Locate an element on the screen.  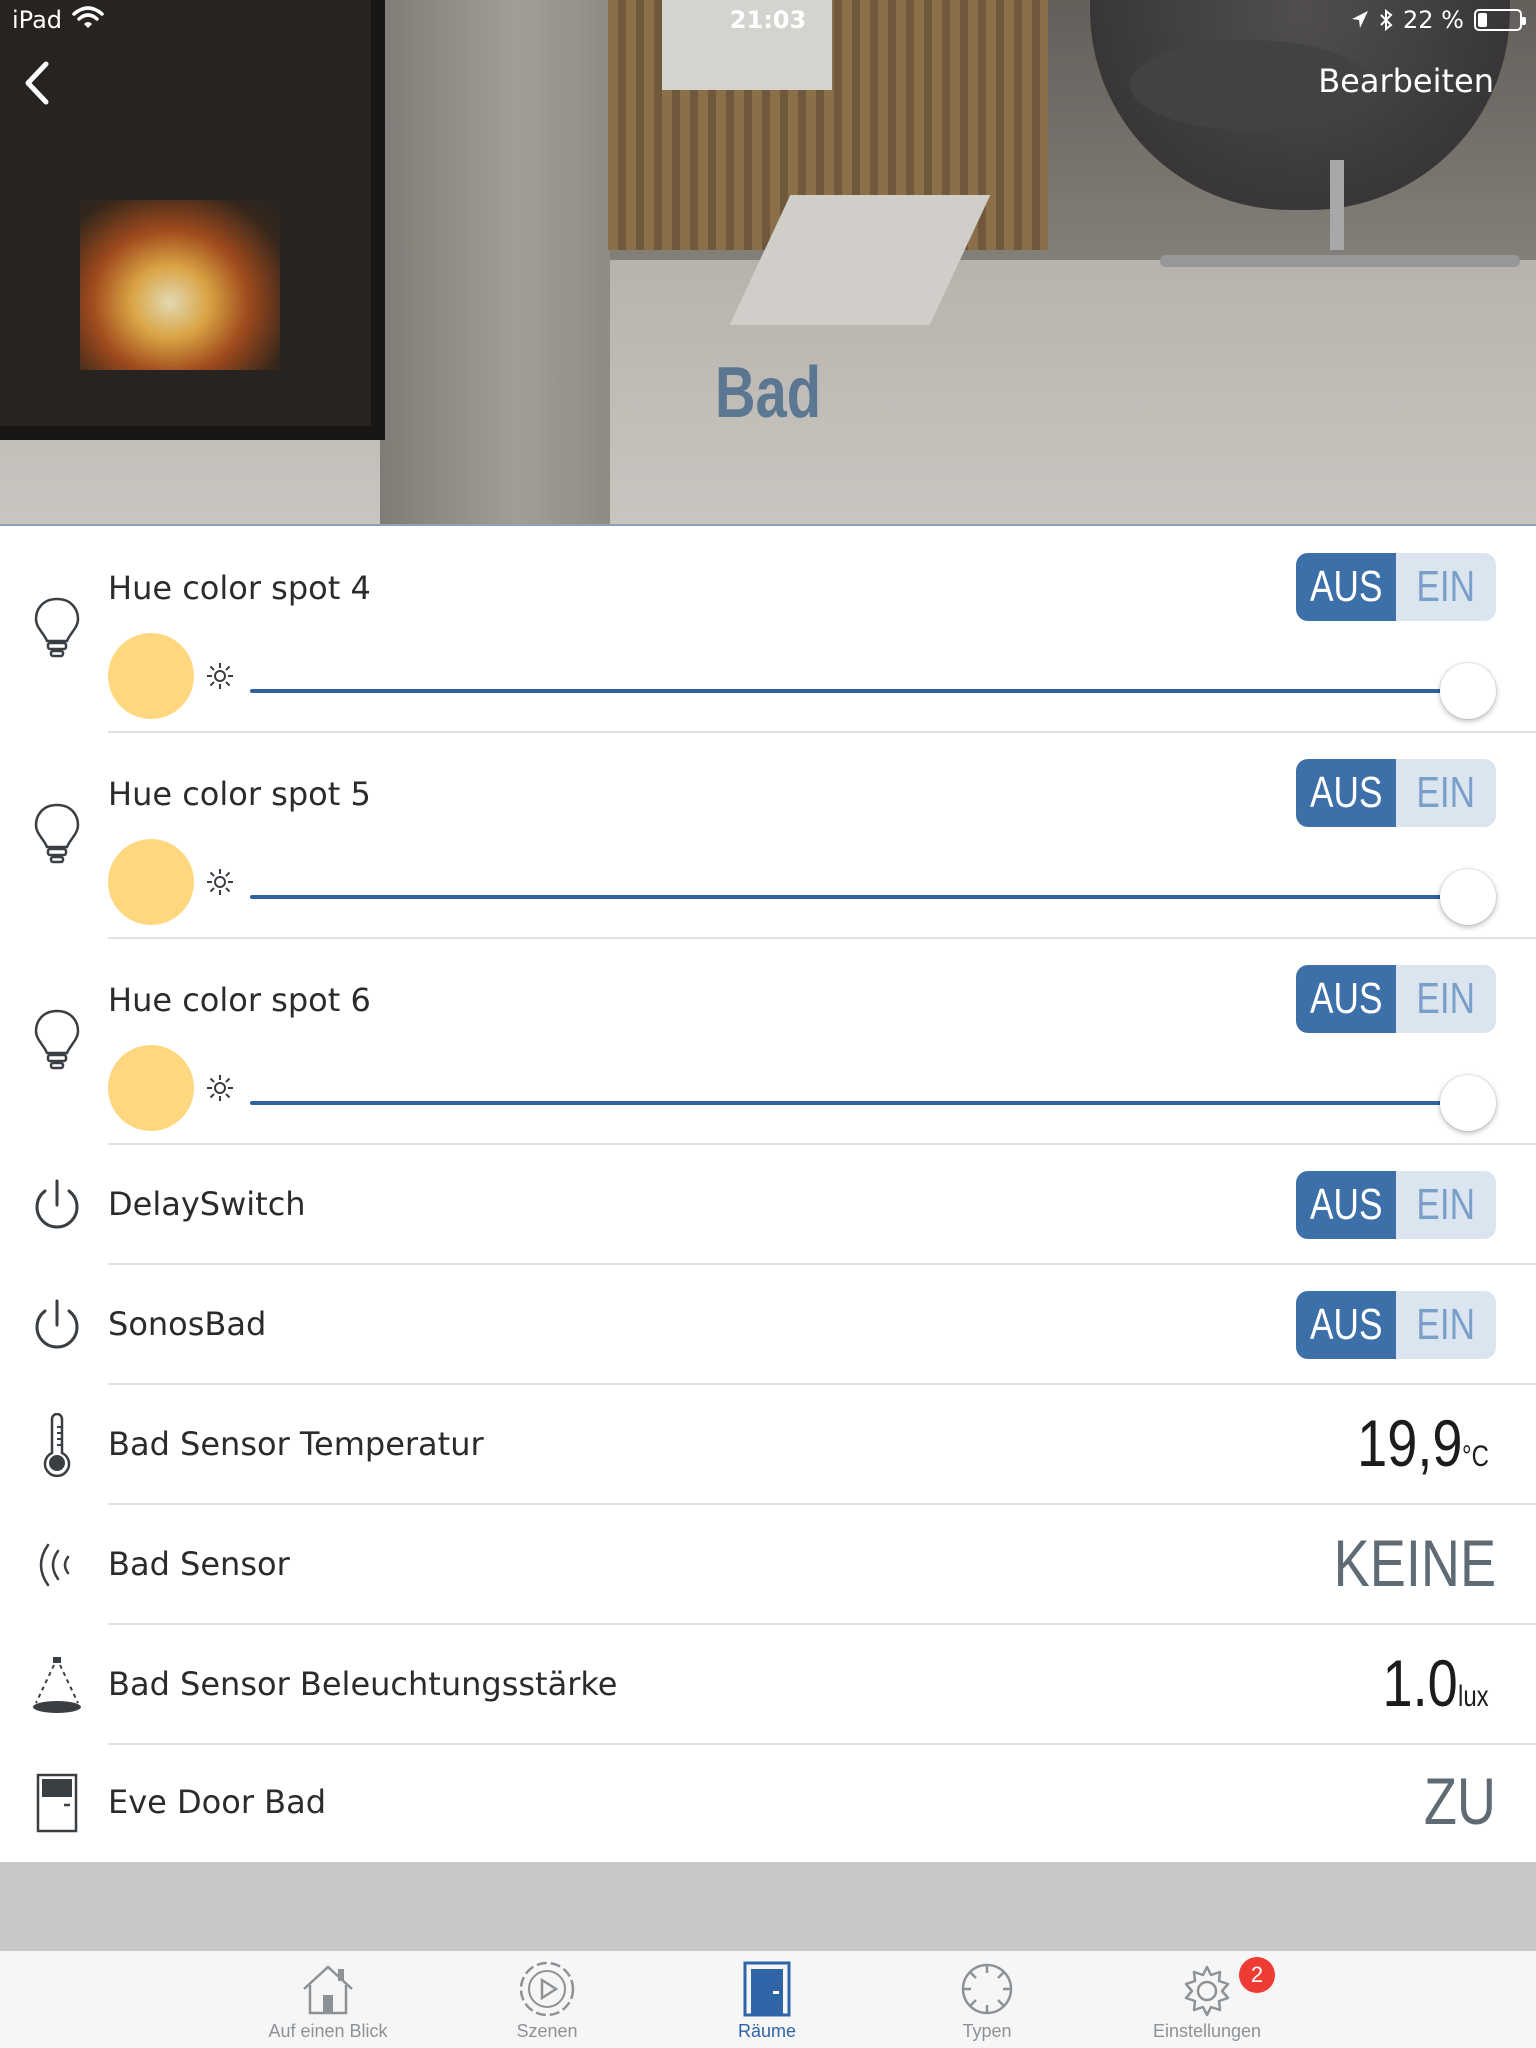
room-title: Bad is located at coordinates (768, 393).